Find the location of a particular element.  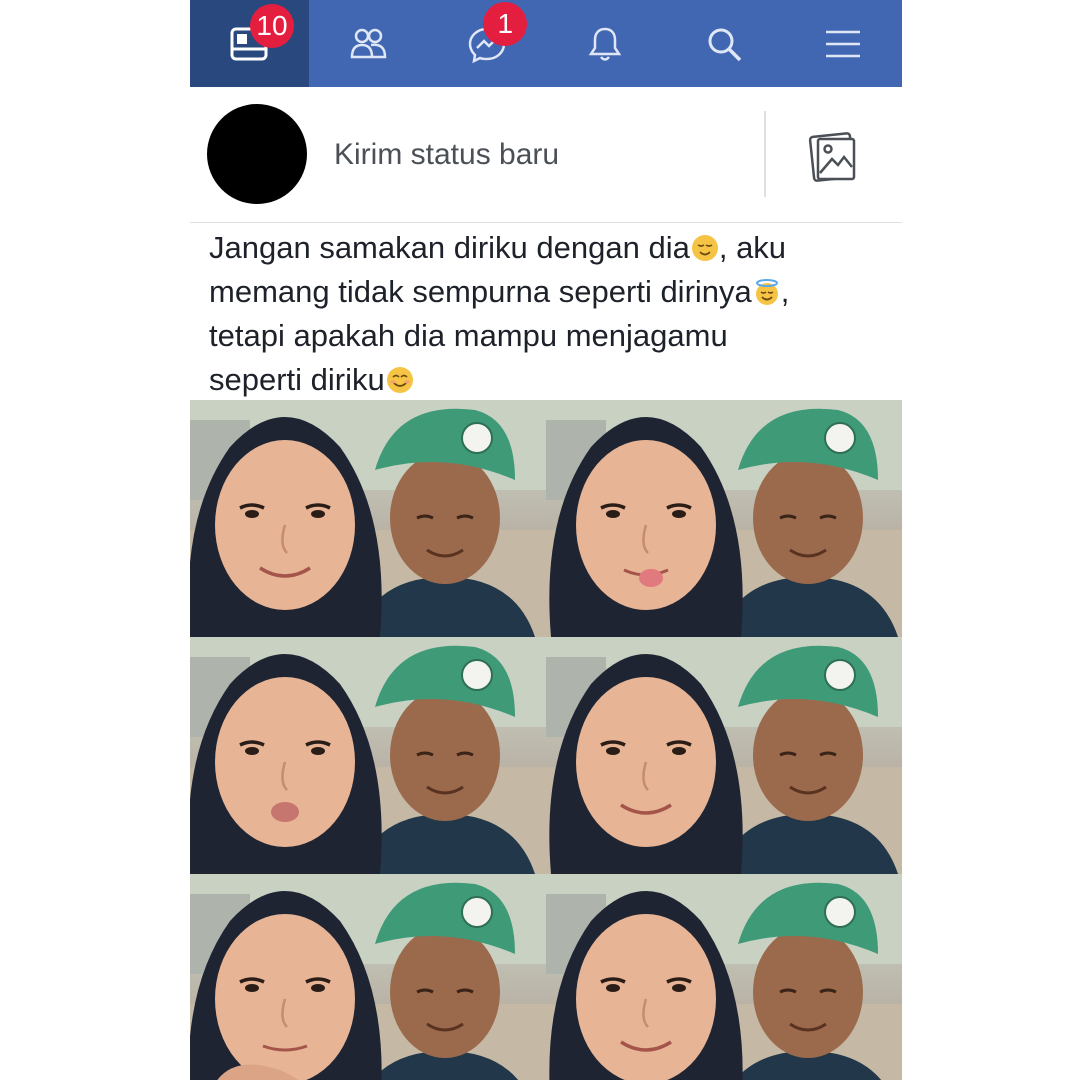

friends-icon is located at coordinates (368, 43).